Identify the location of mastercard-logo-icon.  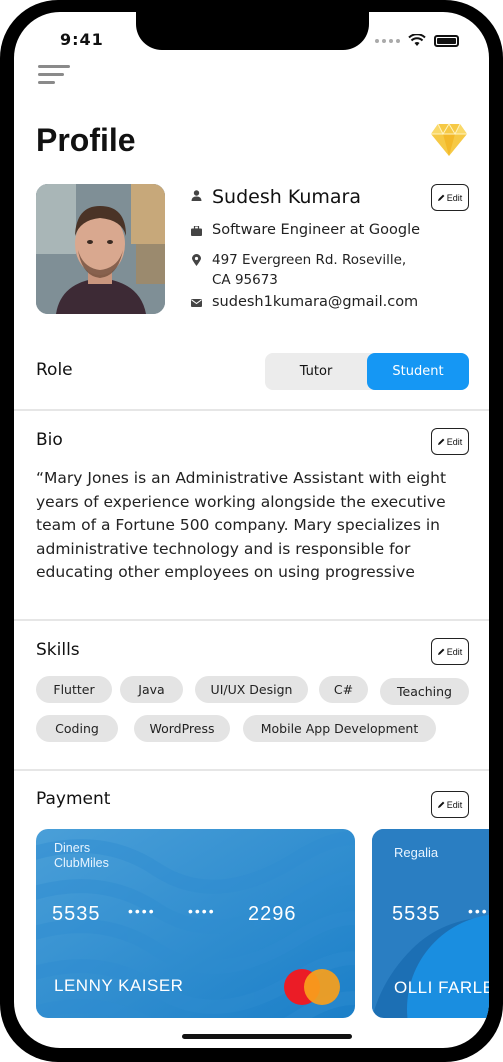
(312, 987).